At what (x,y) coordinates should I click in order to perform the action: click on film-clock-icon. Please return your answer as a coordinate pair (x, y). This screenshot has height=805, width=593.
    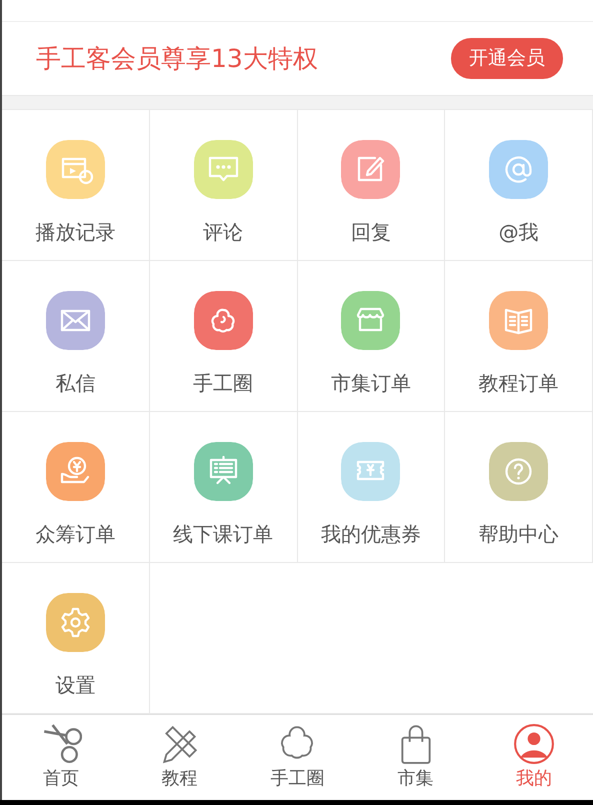
    Looking at the image, I should click on (75, 169).